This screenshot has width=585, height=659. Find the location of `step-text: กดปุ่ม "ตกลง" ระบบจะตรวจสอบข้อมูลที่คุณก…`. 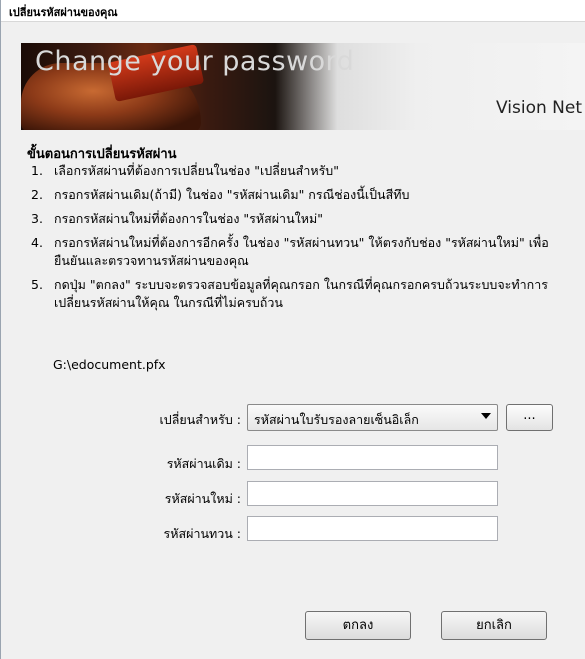

step-text: กดปุ่ม "ตกลง" ระบบจะตรวจสอบข้อมูลที่คุณก… is located at coordinates (301, 293).